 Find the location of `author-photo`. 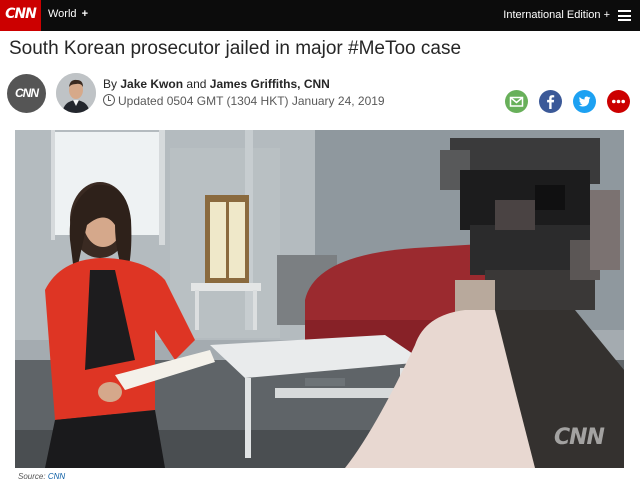

author-photo is located at coordinates (76, 93).